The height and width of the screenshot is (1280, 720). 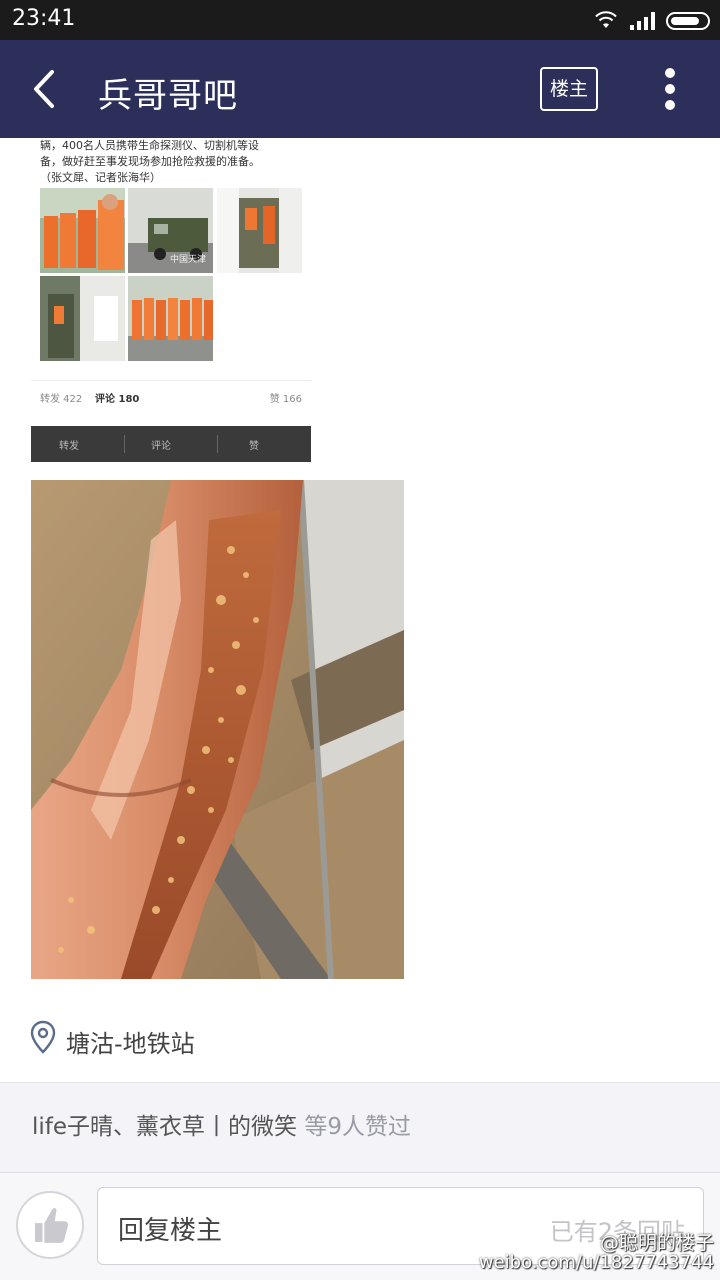 I want to click on watermark-url: weibo.com/u/1827743744, so click(x=596, y=1262).